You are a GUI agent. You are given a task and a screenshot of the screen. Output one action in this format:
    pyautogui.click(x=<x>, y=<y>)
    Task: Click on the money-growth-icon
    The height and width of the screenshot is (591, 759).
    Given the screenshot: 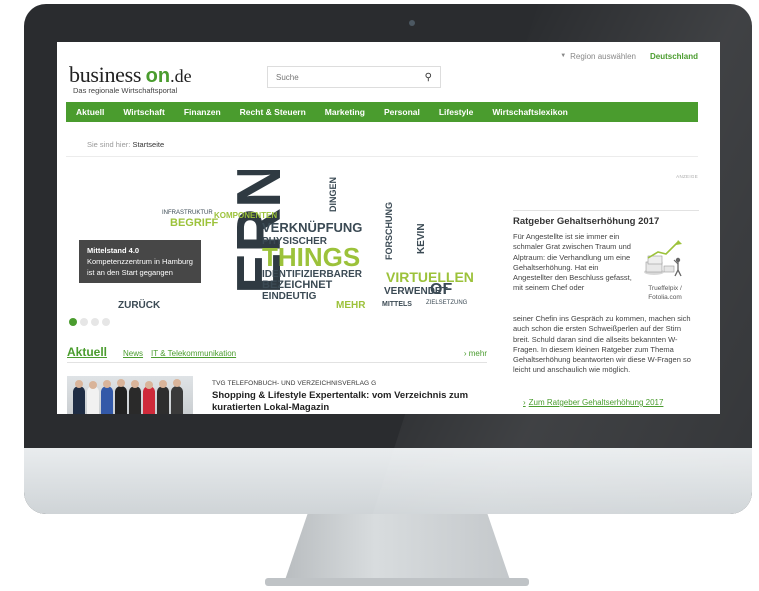 What is the action you would take?
    pyautogui.click(x=663, y=258)
    